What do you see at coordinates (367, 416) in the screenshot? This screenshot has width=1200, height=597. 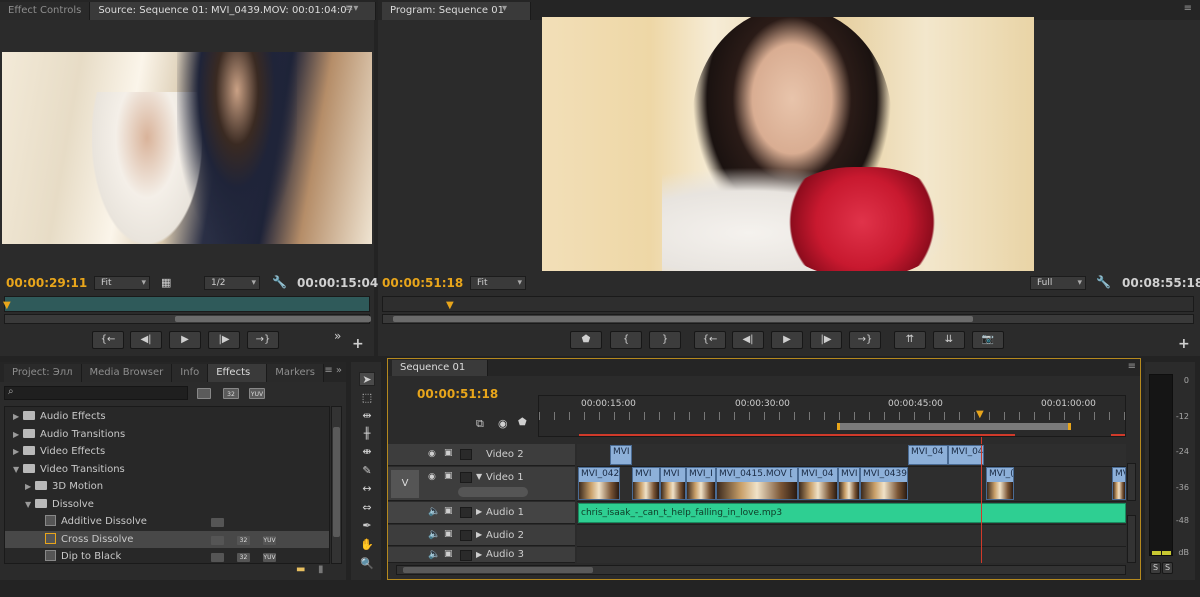 I see `ripple-edit-tool-icon: ⇹` at bounding box center [367, 416].